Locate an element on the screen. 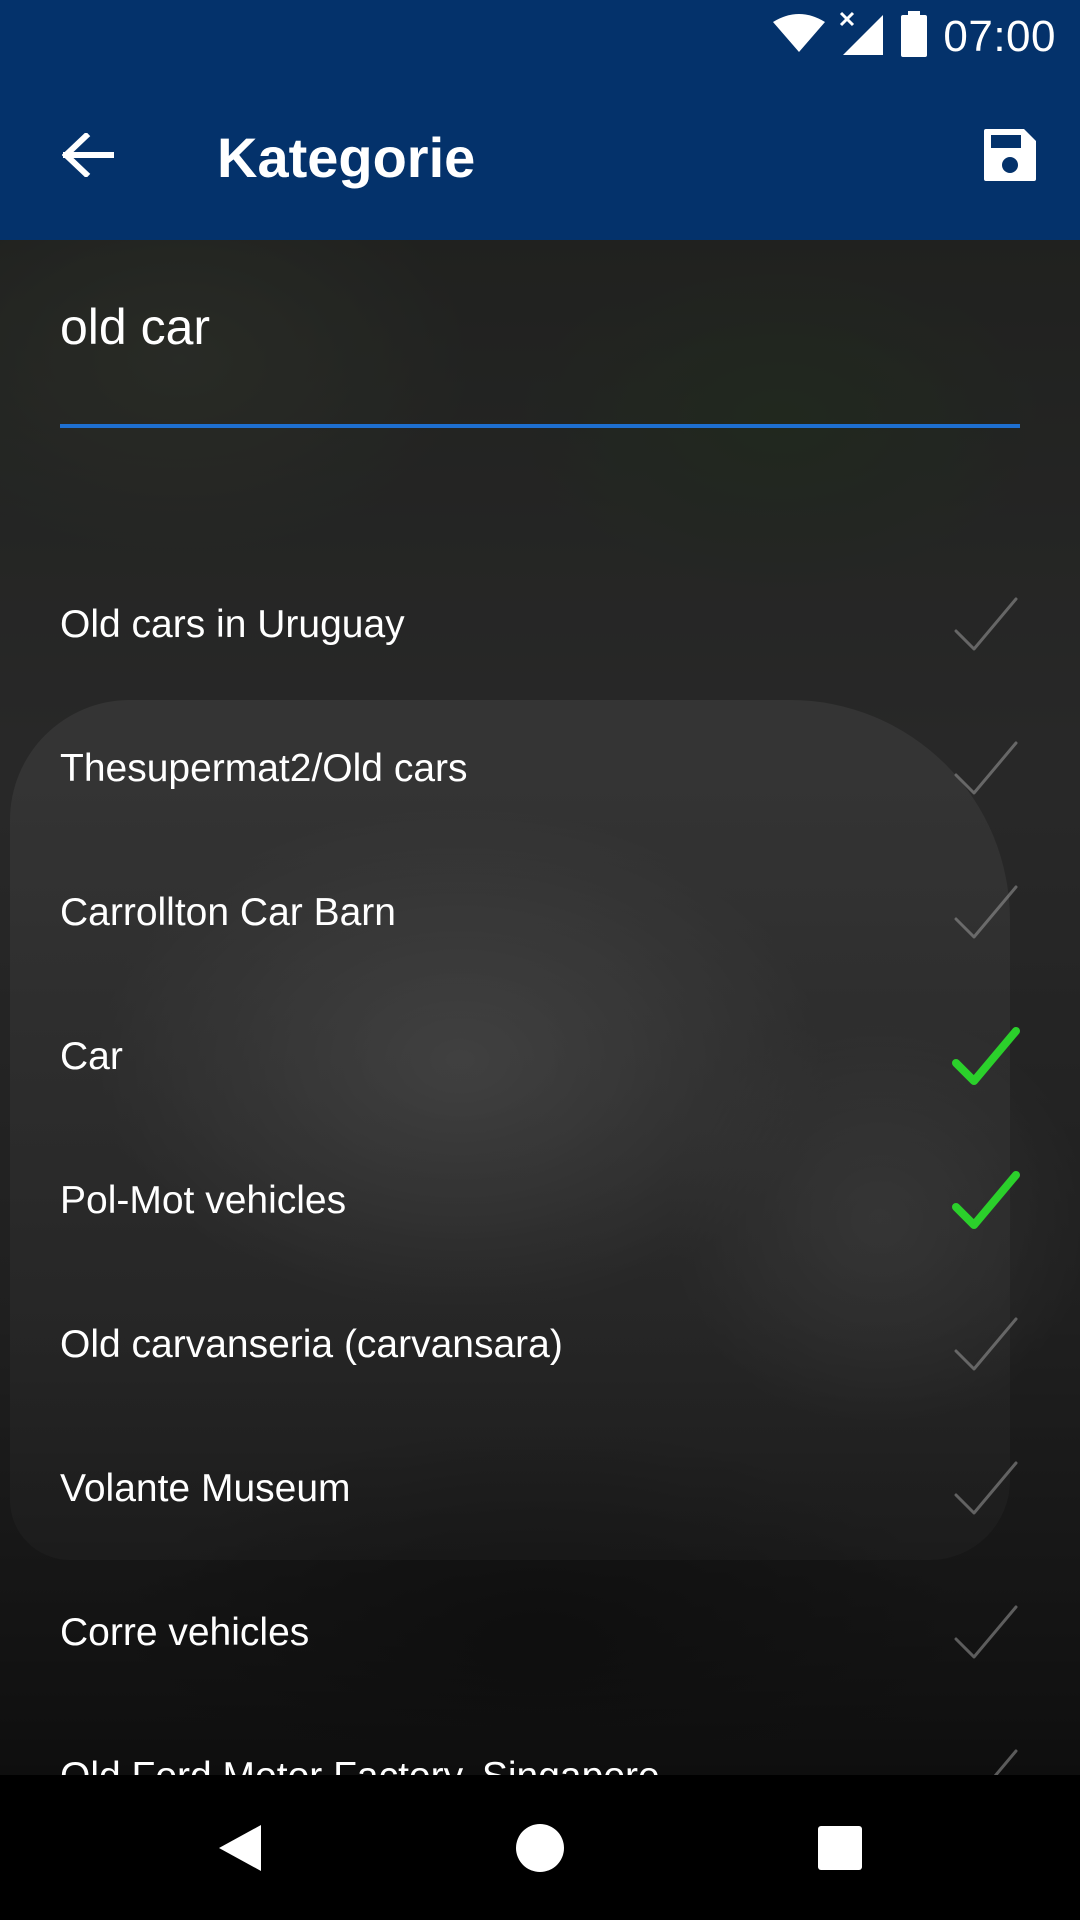  save-button is located at coordinates (1010, 157).